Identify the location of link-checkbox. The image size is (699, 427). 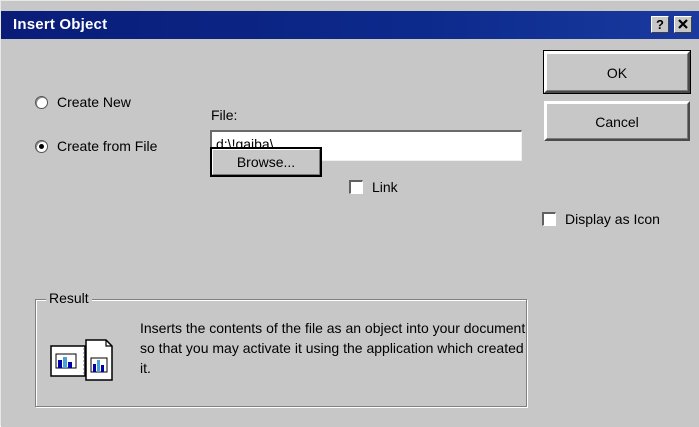
(356, 187).